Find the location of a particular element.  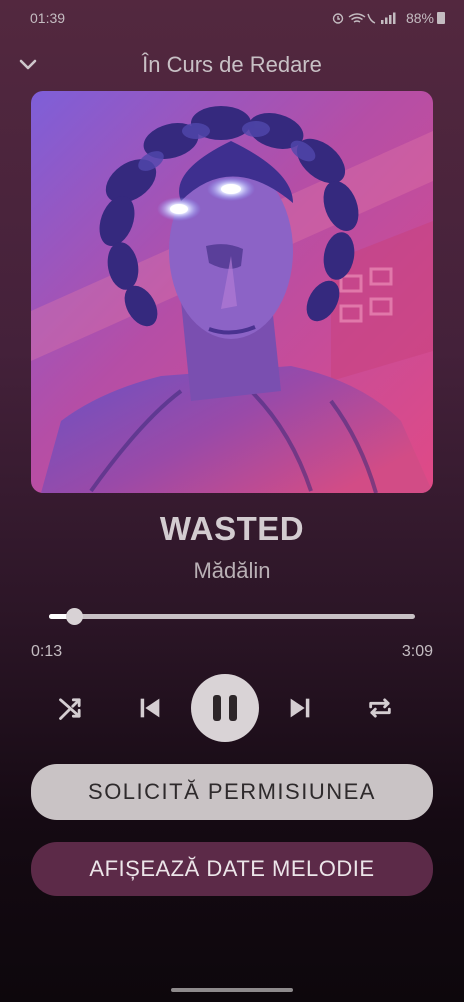

next-button is located at coordinates (300, 708).